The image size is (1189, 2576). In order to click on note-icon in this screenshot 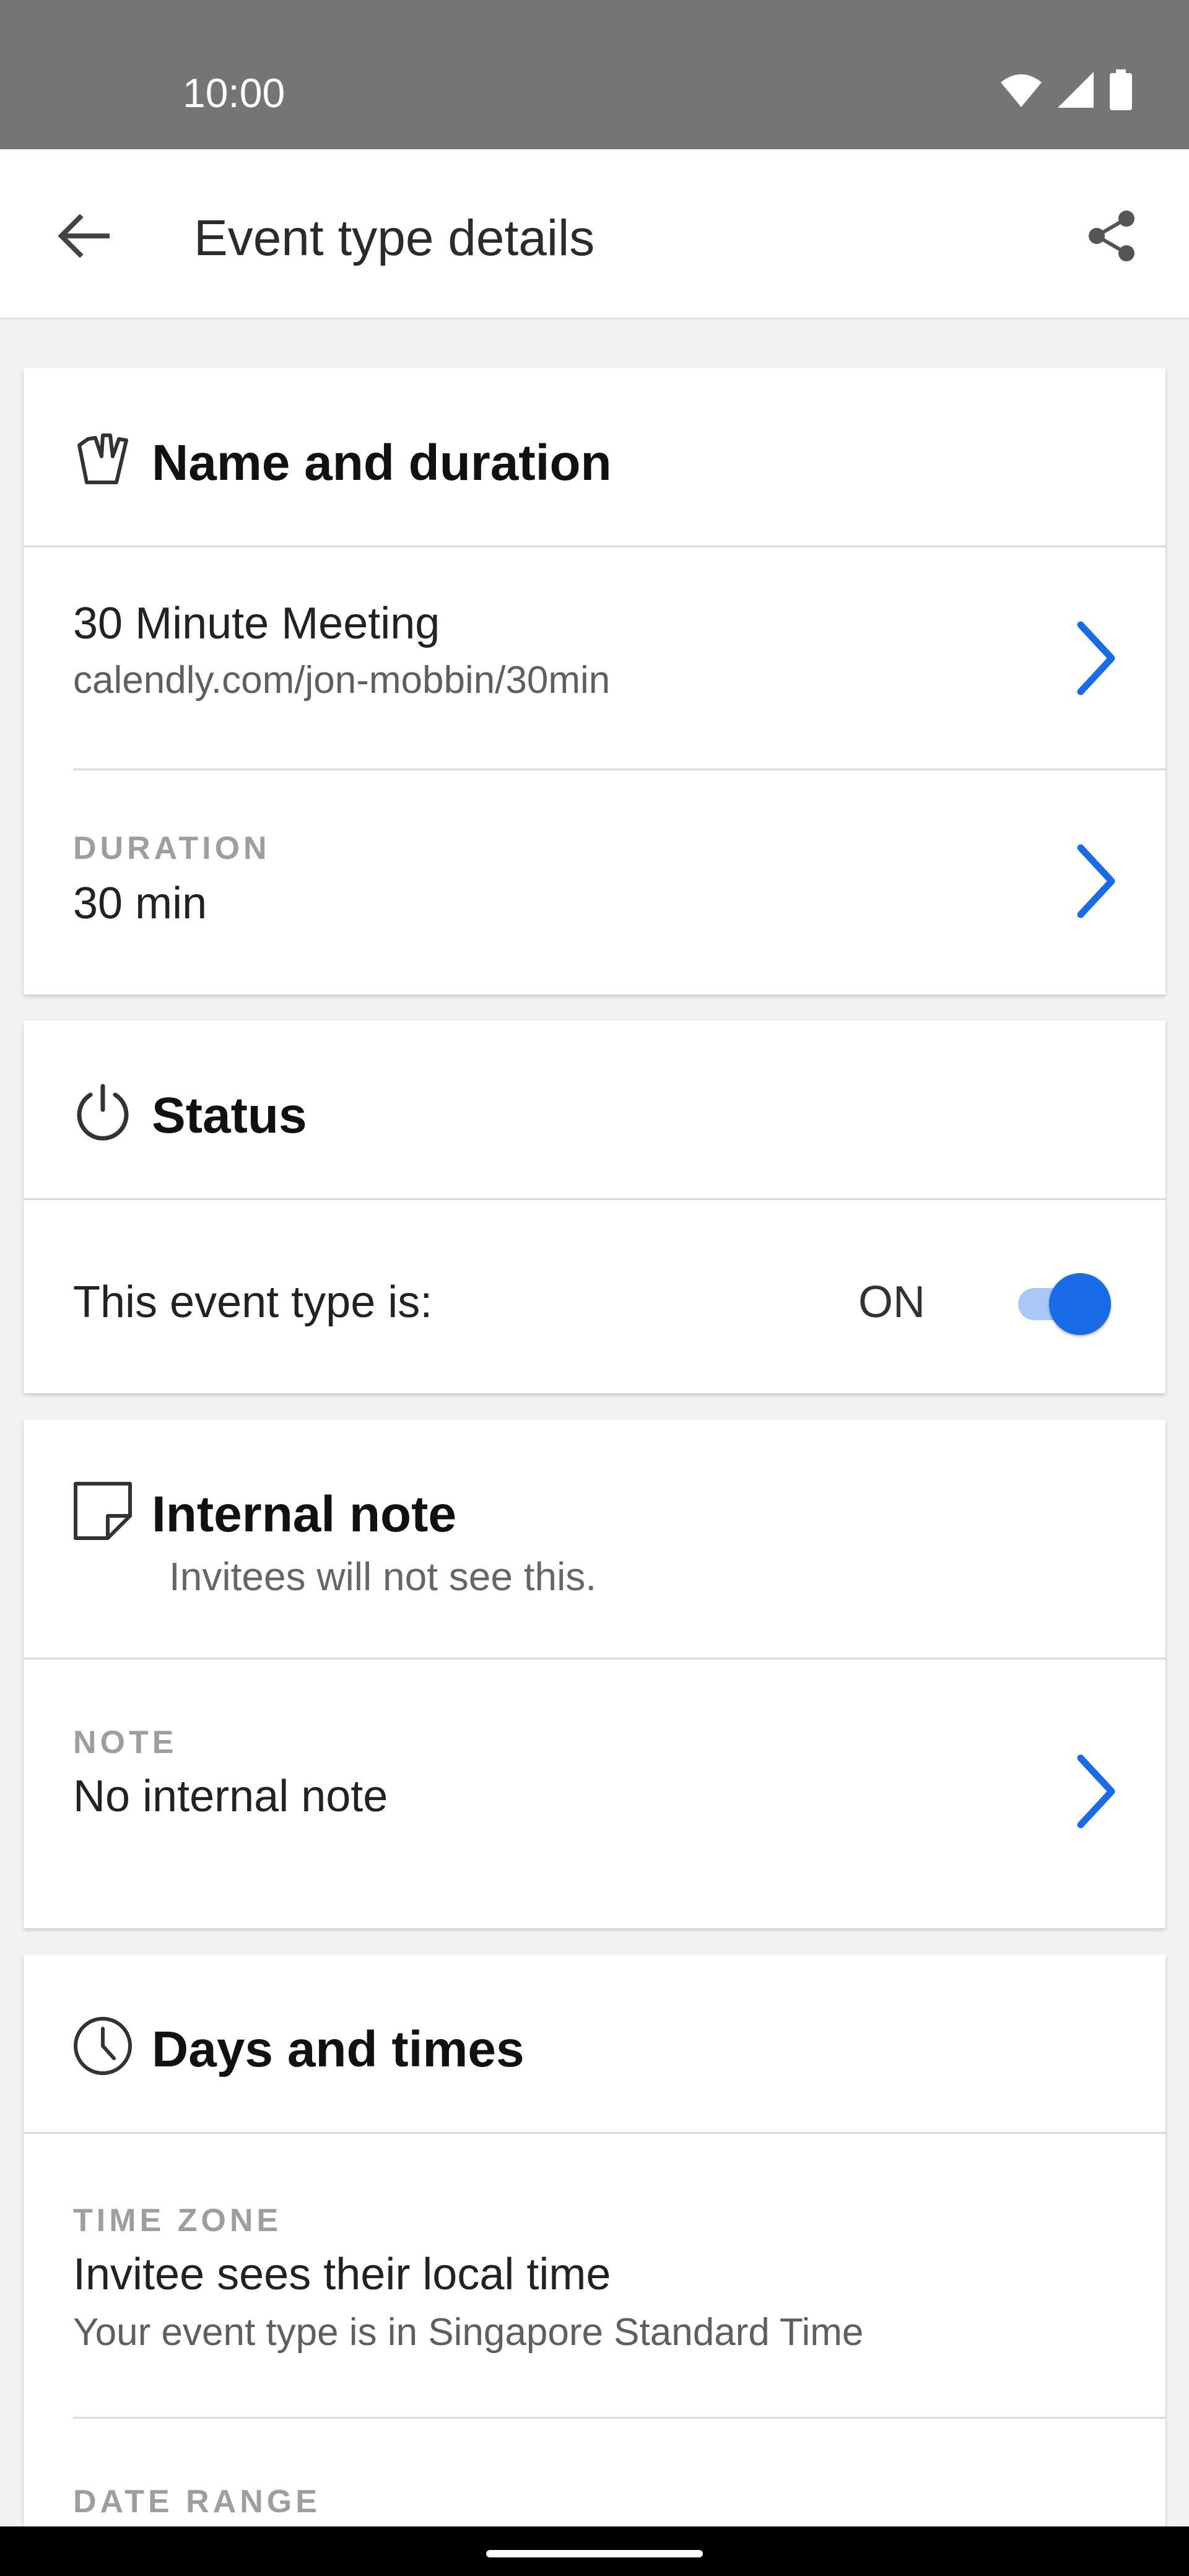, I will do `click(103, 1511)`.